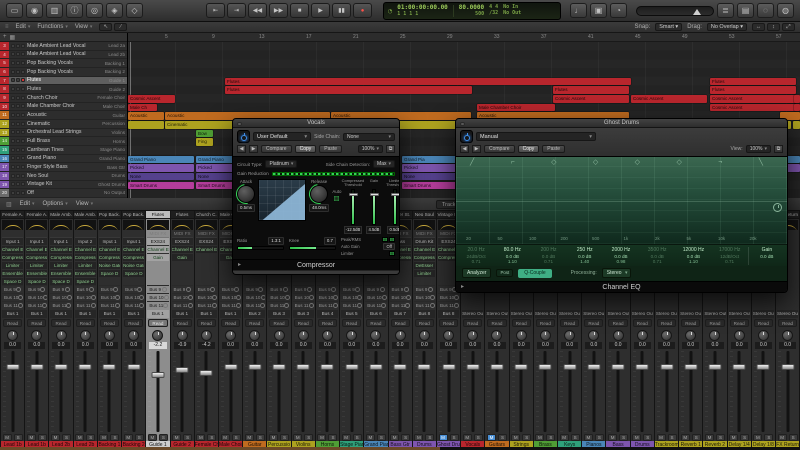  What do you see at coordinates (797, 107) in the screenshot?
I see `region` at bounding box center [797, 107].